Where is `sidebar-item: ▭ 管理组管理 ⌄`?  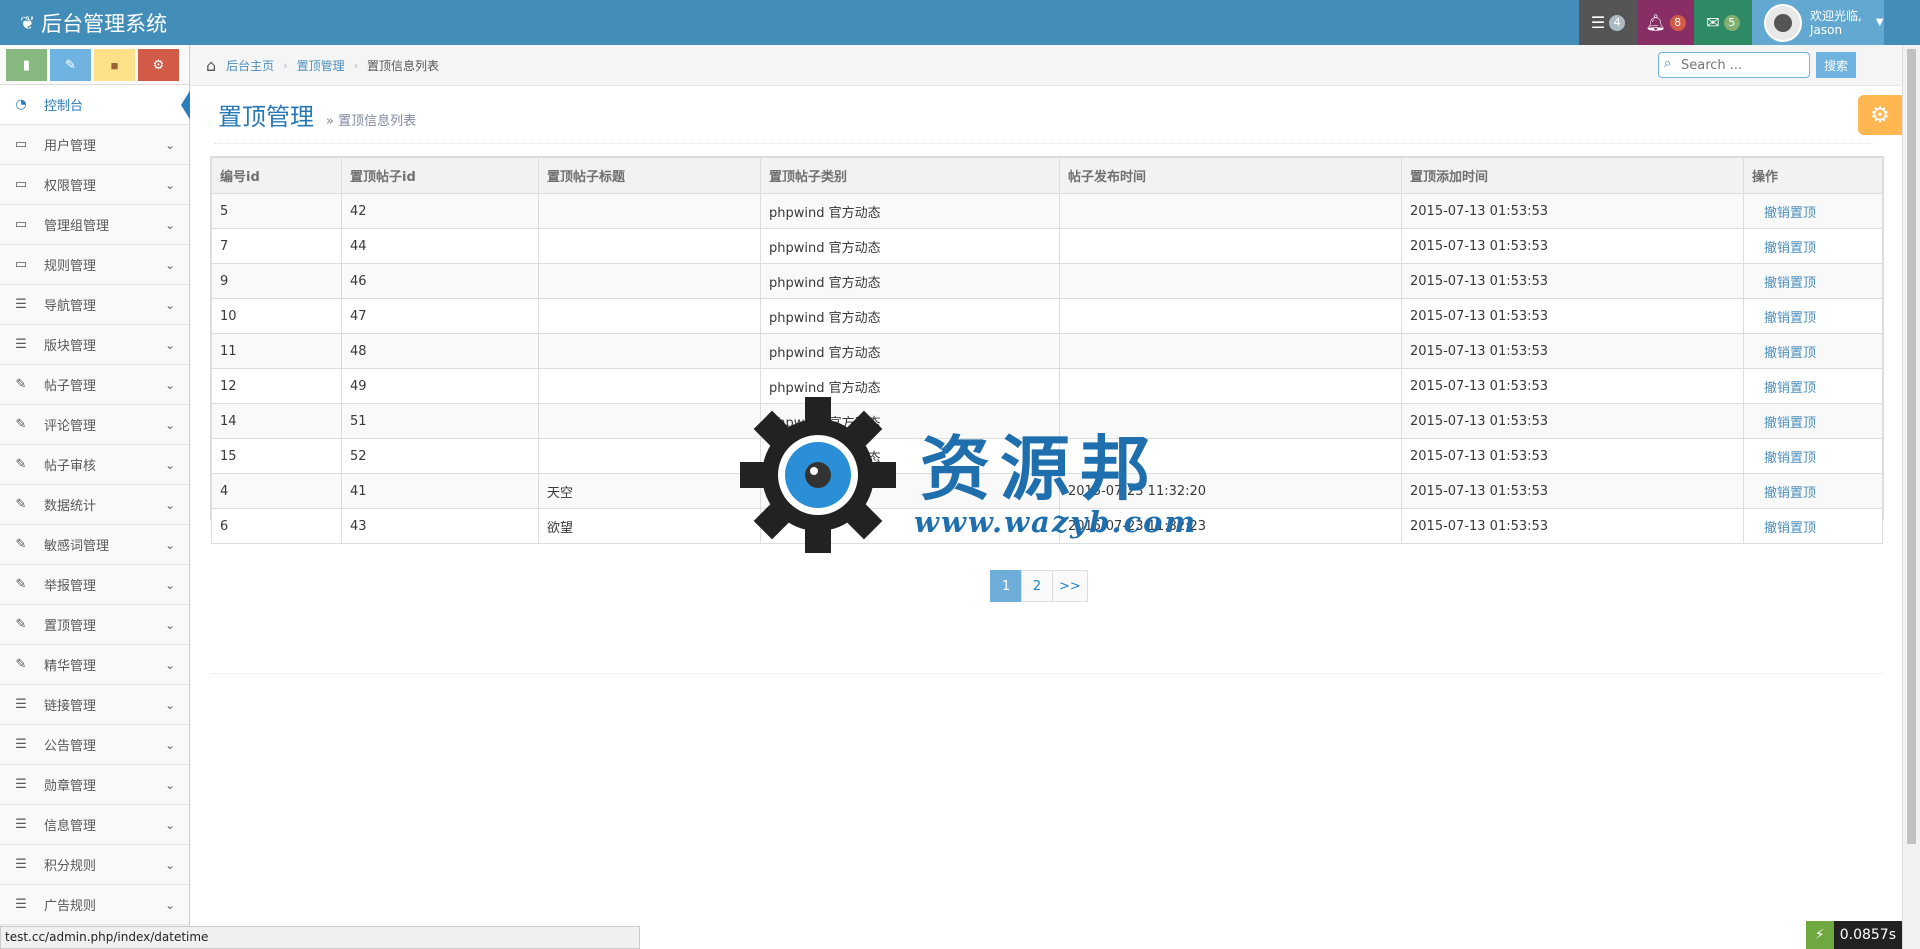 sidebar-item: ▭ 管理组管理 ⌄ is located at coordinates (94, 225).